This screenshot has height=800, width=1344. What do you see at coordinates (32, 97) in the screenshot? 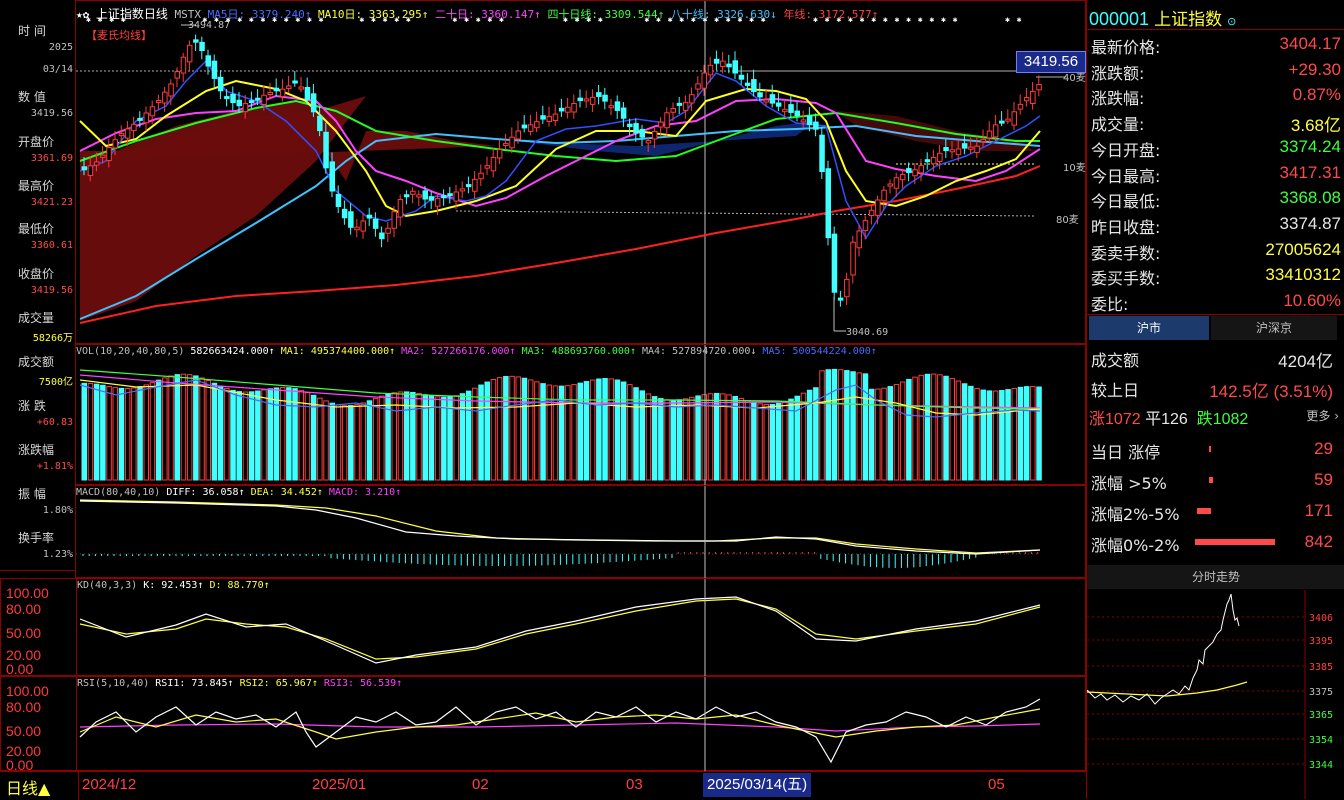
I see `value-label: 数 值` at bounding box center [32, 97].